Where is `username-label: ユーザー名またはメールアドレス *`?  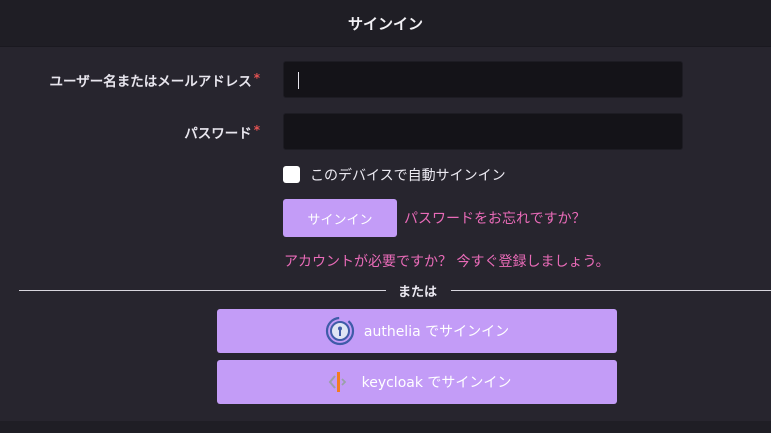
username-label: ユーザー名またはメールアドレス * is located at coordinates (154, 80).